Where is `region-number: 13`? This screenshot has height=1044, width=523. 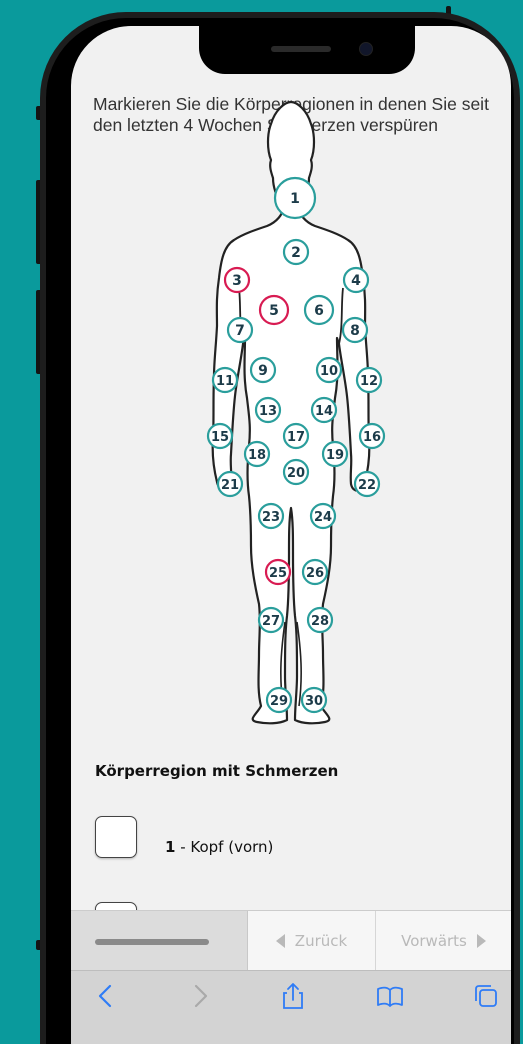 region-number: 13 is located at coordinates (268, 411).